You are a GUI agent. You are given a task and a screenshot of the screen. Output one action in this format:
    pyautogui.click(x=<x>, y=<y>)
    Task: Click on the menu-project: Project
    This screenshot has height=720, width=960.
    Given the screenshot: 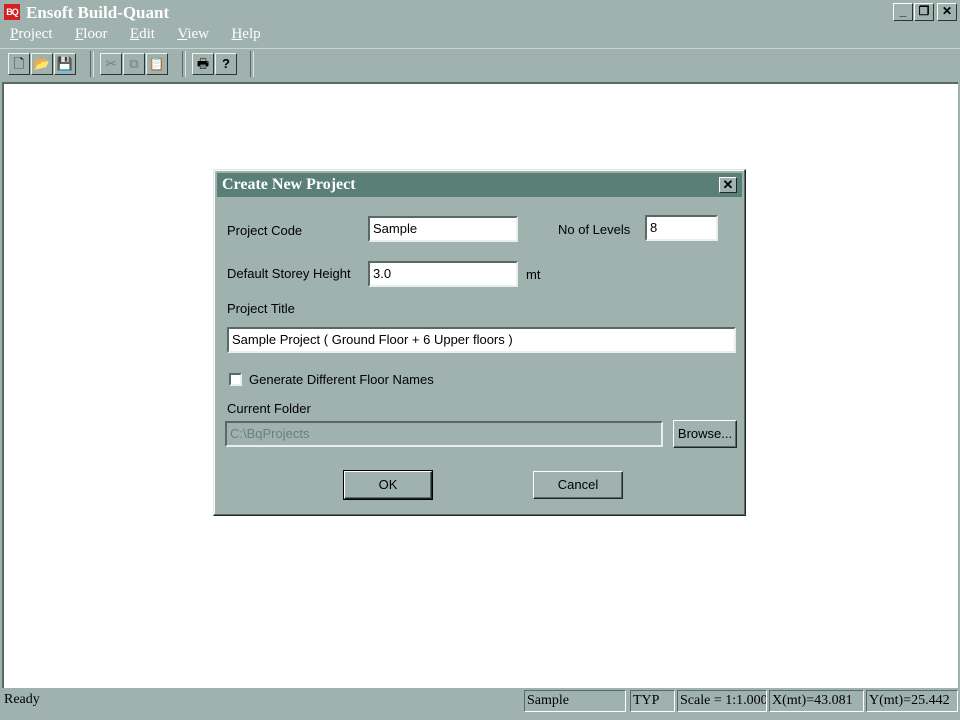 What is the action you would take?
    pyautogui.click(x=31, y=34)
    